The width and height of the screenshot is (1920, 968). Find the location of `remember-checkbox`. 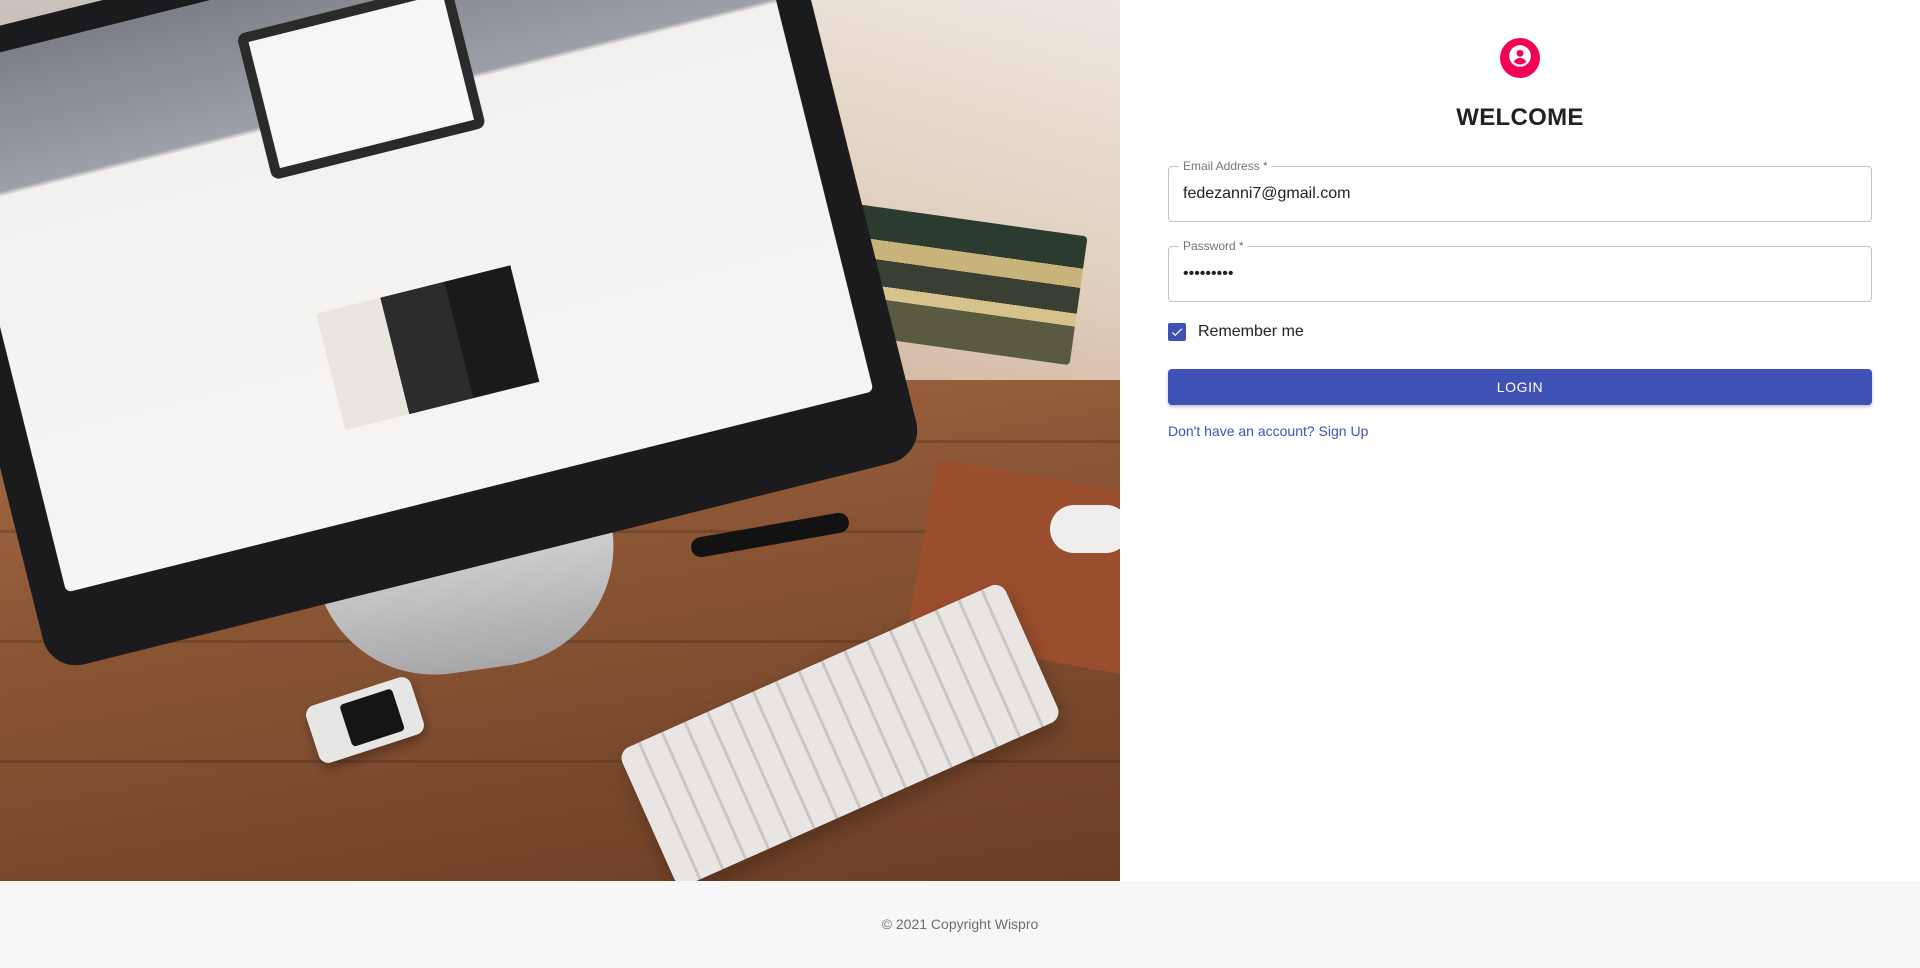

remember-checkbox is located at coordinates (1177, 332).